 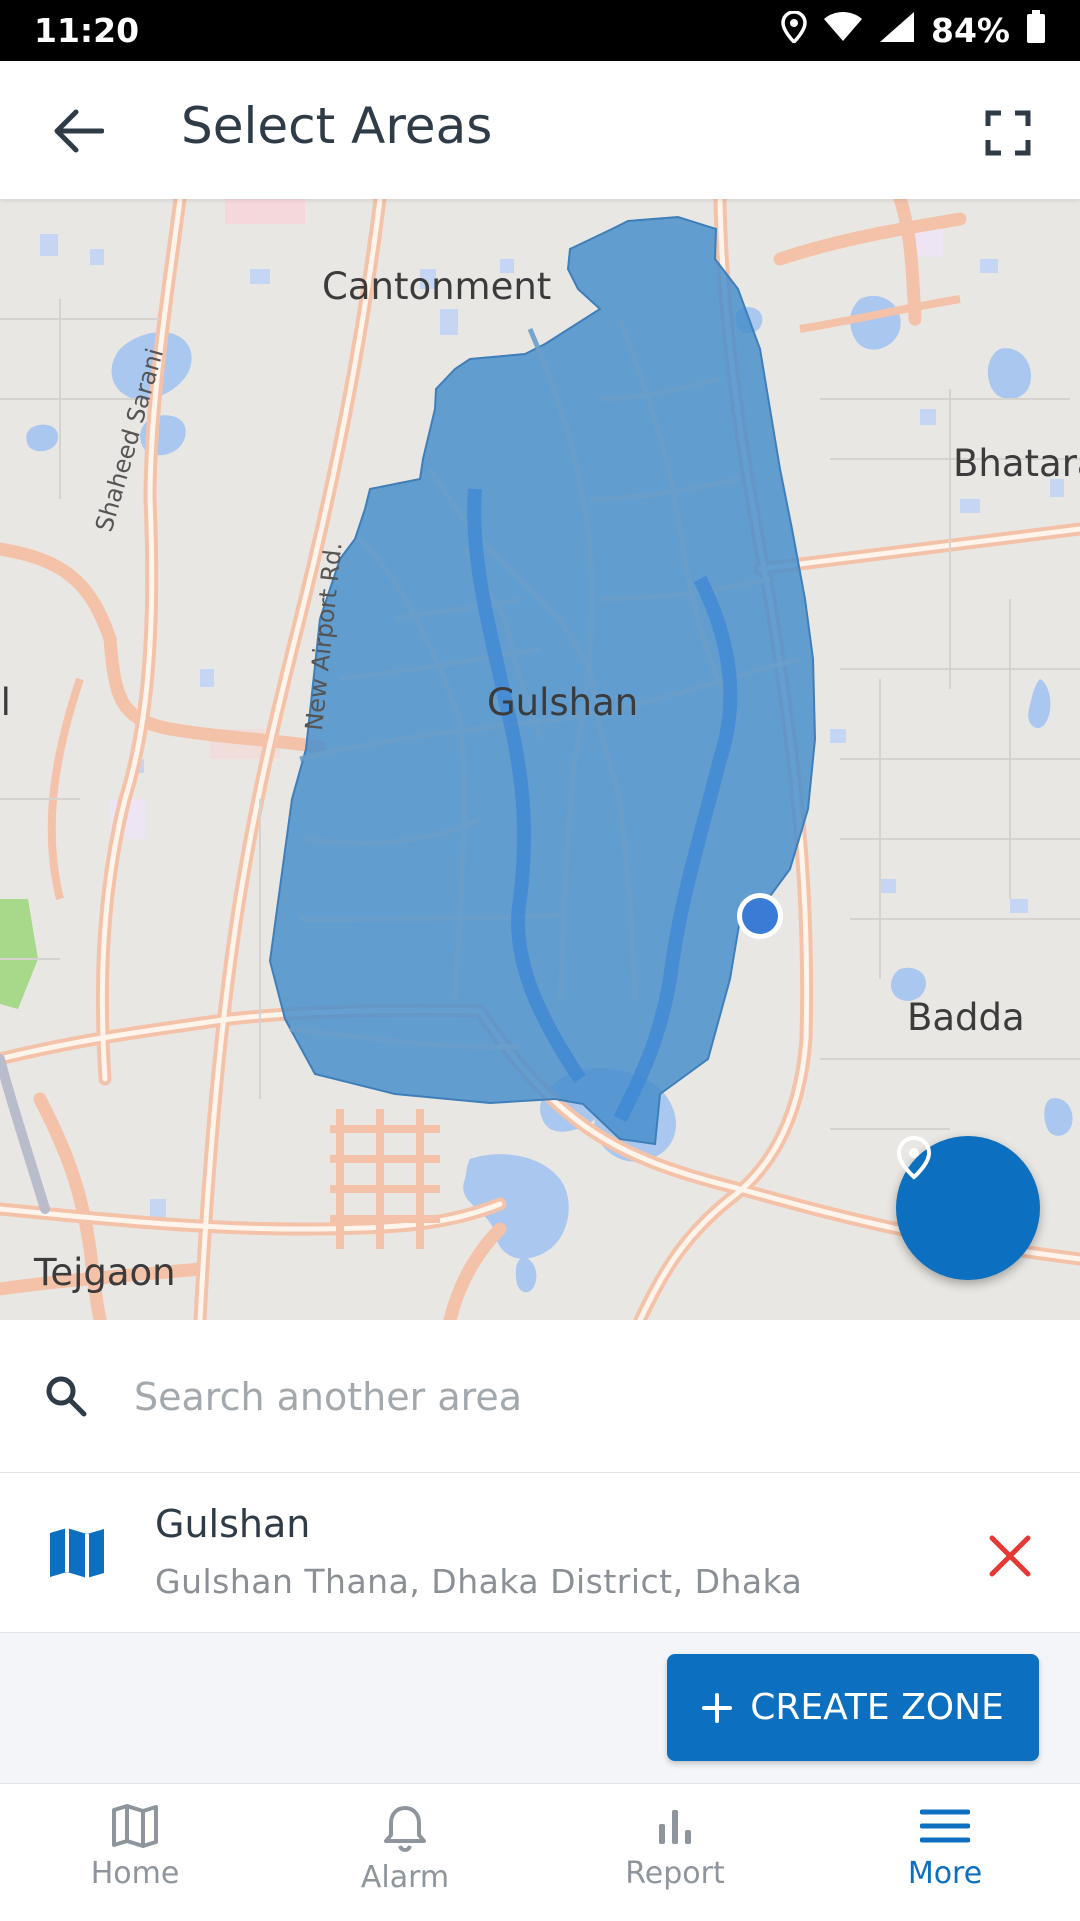 What do you see at coordinates (1016, 463) in the screenshot?
I see `place-label-bhatara: Bhatara` at bounding box center [1016, 463].